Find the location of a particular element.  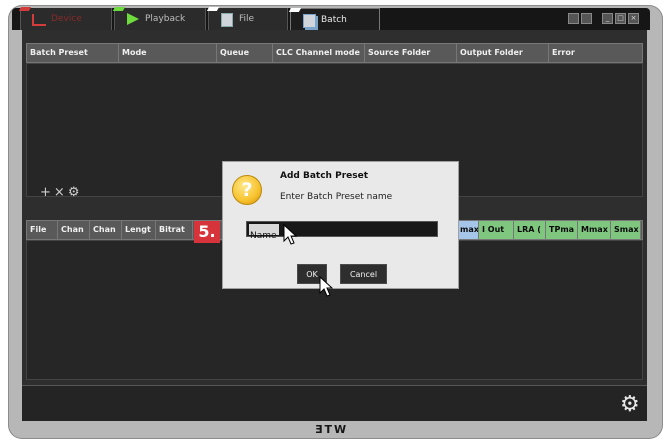

close-button: × is located at coordinates (633, 18).